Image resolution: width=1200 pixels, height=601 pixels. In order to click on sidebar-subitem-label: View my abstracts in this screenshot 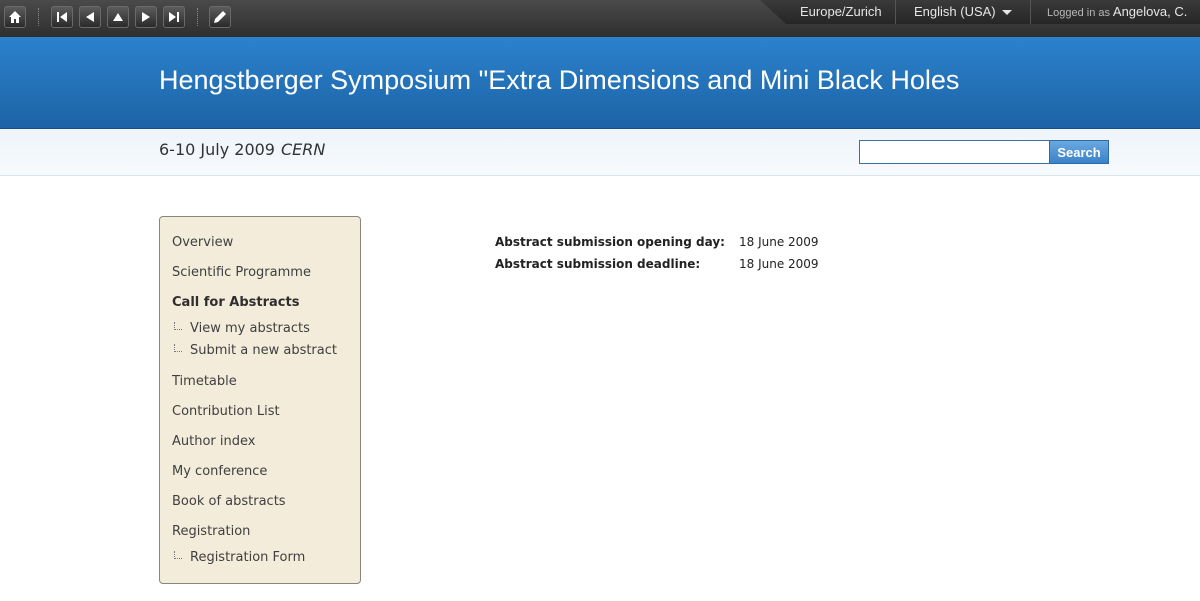, I will do `click(250, 328)`.